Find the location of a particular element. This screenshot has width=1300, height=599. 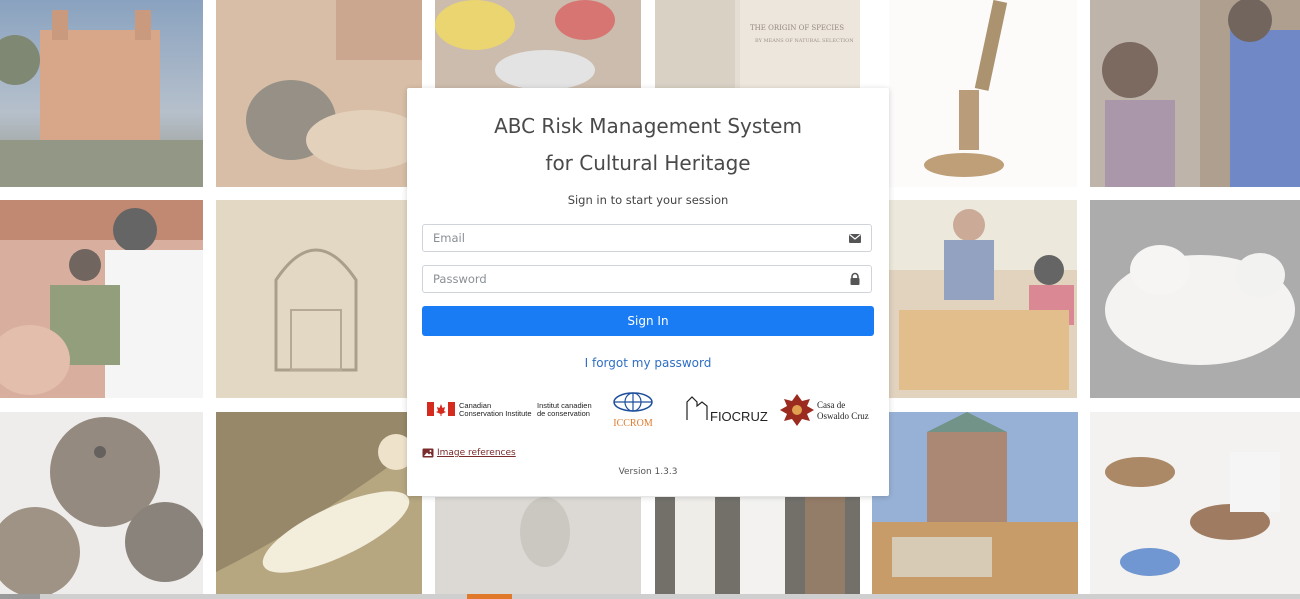

casa-oswaldo-cruz-logo: Casa de Oswaldo Cruz is located at coordinates (824, 410).